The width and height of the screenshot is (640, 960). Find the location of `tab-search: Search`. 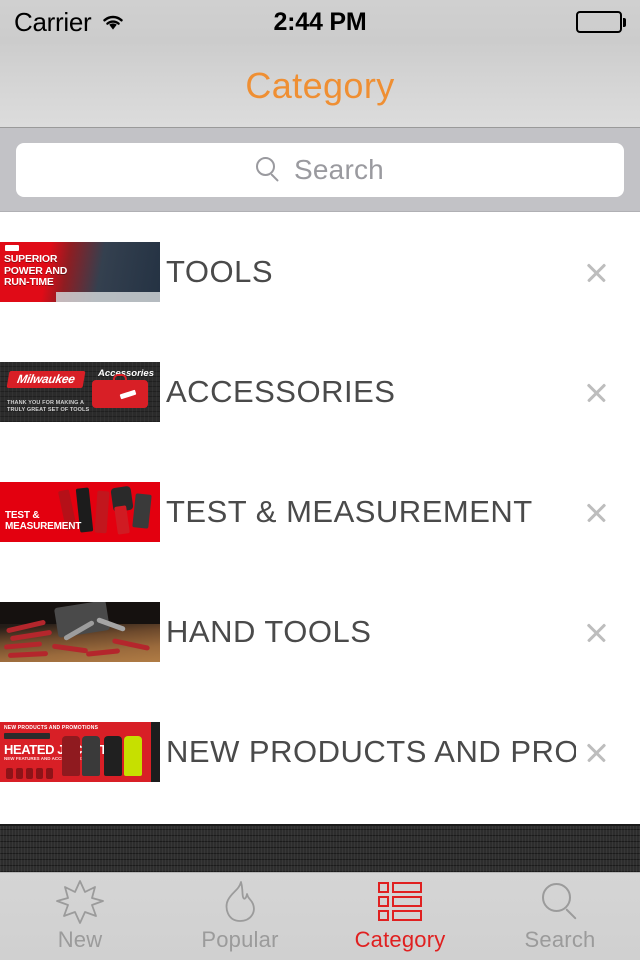

tab-search: Search is located at coordinates (560, 916).